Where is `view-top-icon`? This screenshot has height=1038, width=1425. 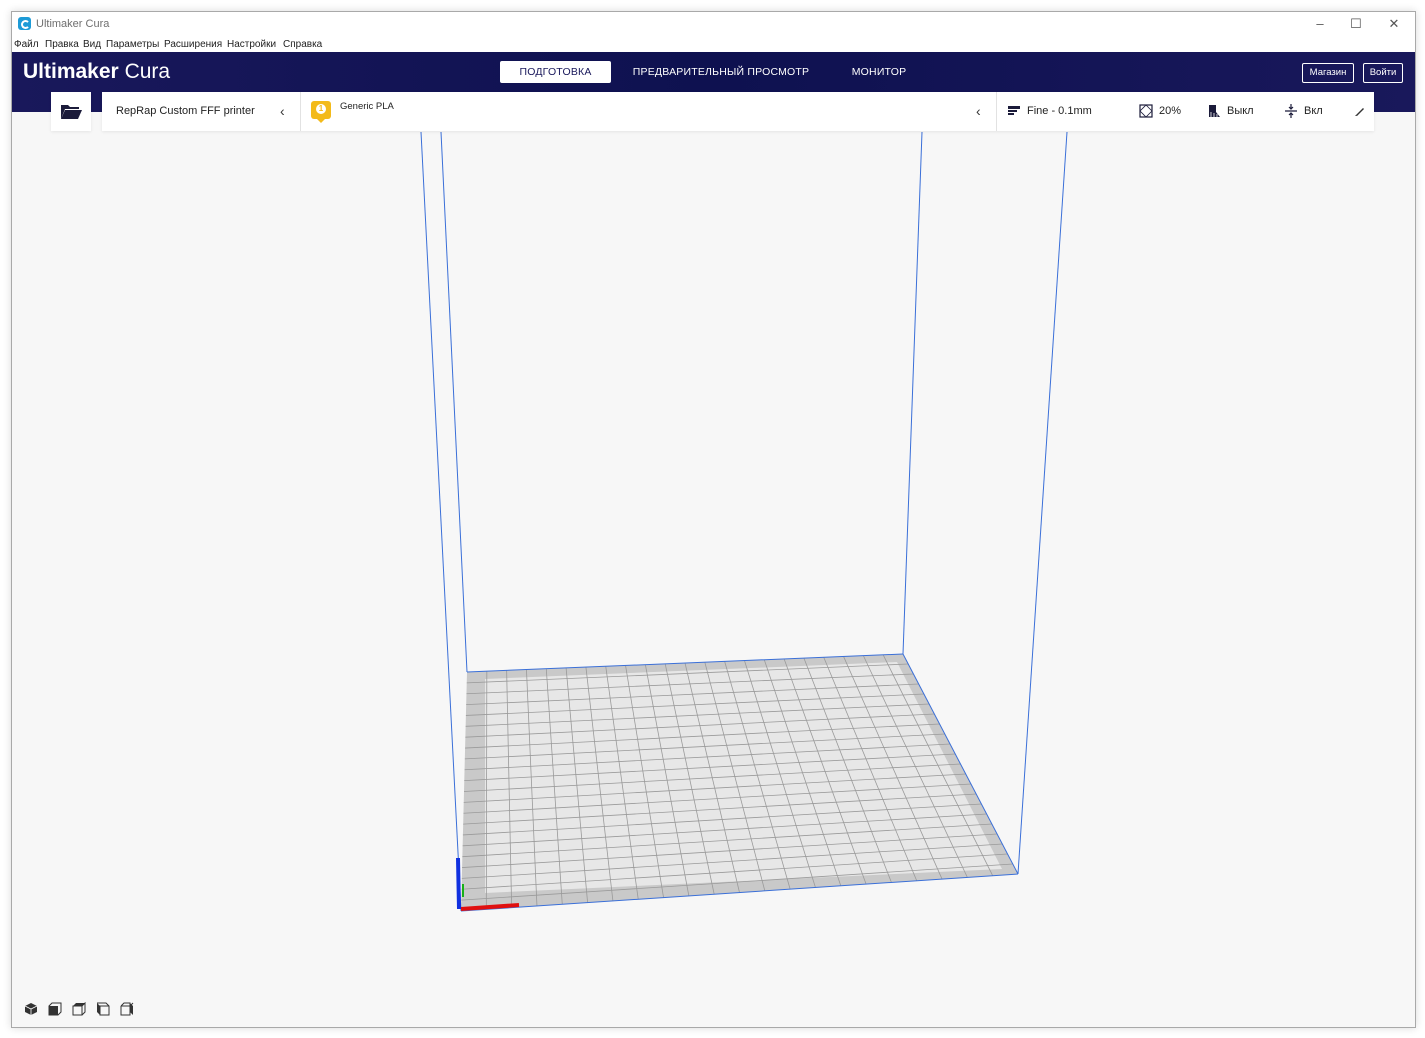
view-top-icon is located at coordinates (79, 1009).